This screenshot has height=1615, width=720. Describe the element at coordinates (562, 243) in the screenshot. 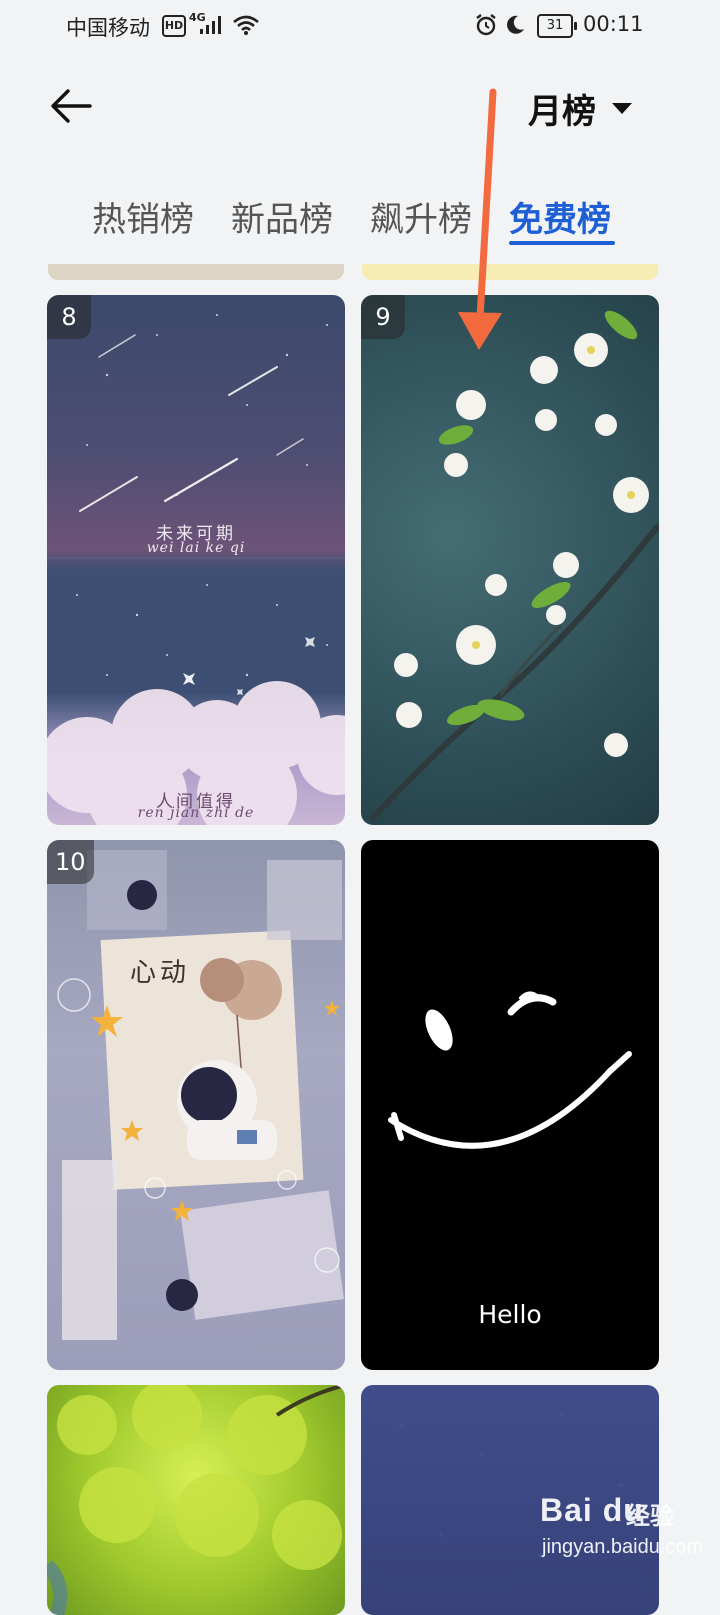

I see `active-tab-indicator` at that location.